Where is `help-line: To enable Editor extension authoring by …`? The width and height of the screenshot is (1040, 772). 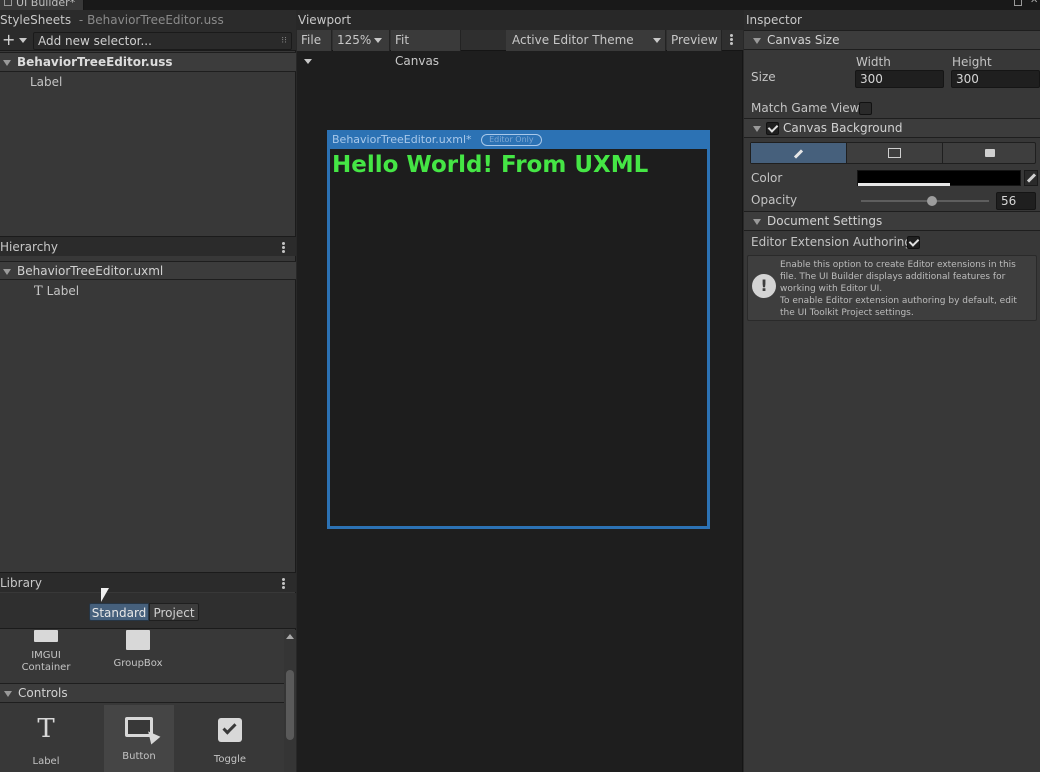
help-line: To enable Editor extension authoring by … is located at coordinates (898, 301).